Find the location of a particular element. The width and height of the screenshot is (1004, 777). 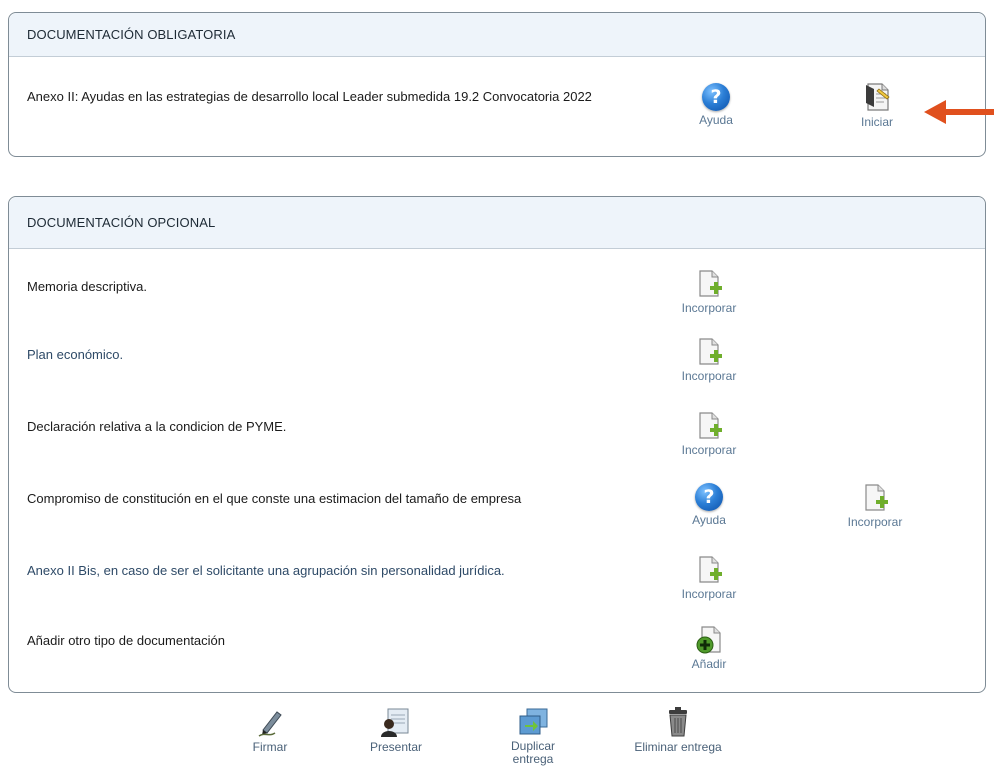

pen-icon is located at coordinates (270, 724).